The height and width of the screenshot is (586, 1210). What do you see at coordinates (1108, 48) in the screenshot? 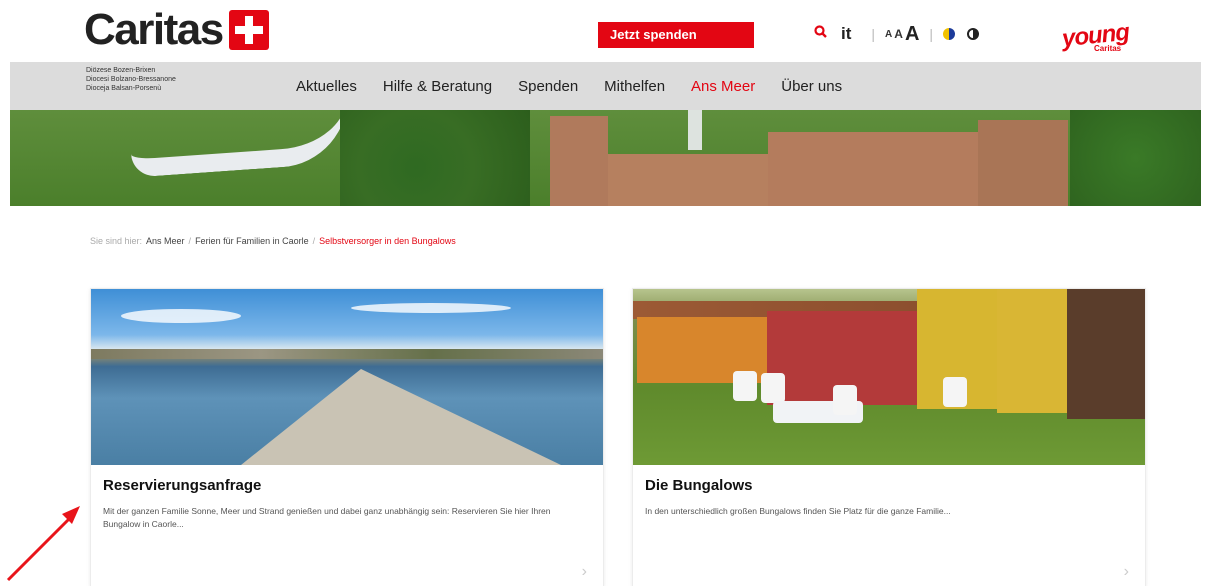
I see `young-caritas-sub: Caritas` at bounding box center [1108, 48].